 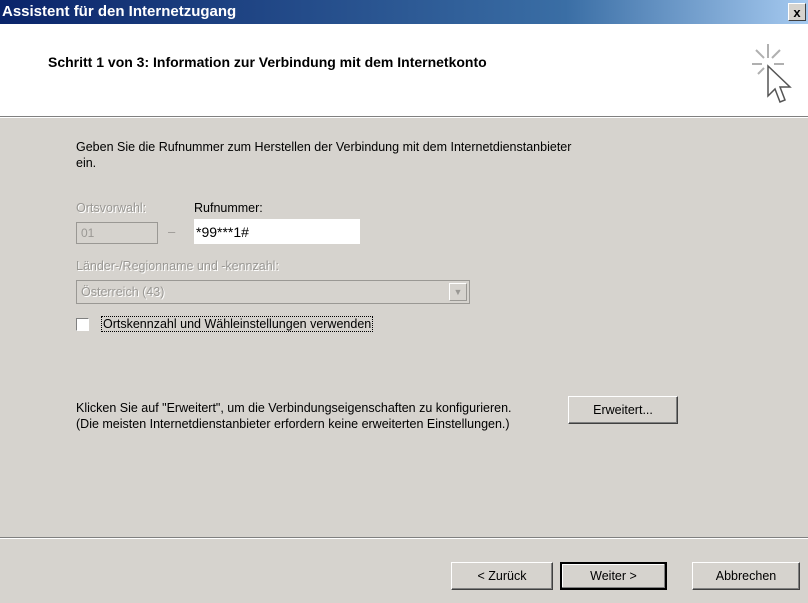 What do you see at coordinates (746, 576) in the screenshot?
I see `cancel-button: Abbrechen` at bounding box center [746, 576].